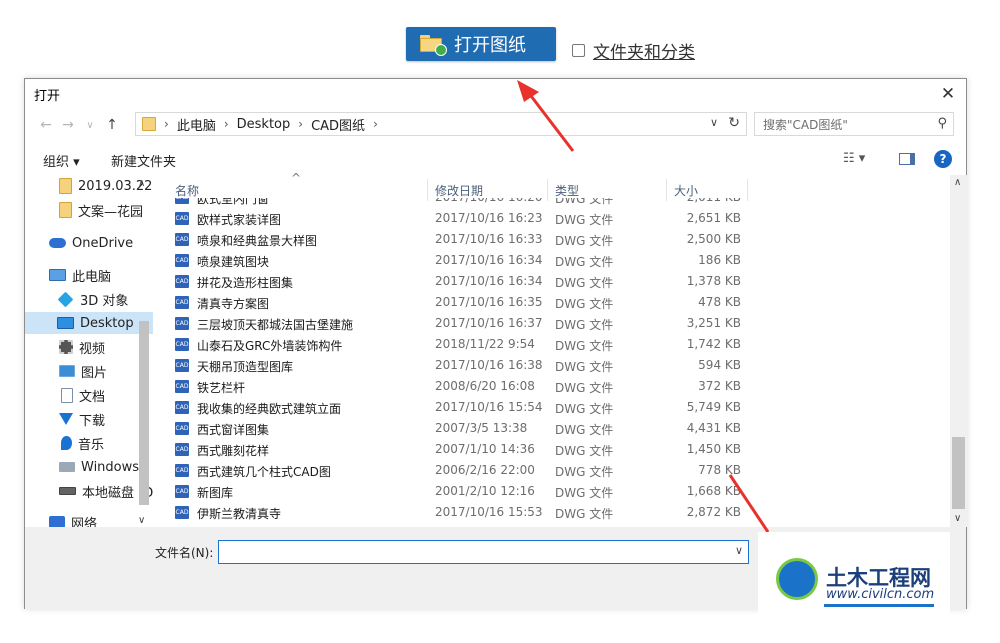 The width and height of the screenshot is (1000, 643). Describe the element at coordinates (557, 491) in the screenshot. I see `table-row: CAD 新图库 2001/2/10 12:16 DWG 文件 1,668 KB` at that location.